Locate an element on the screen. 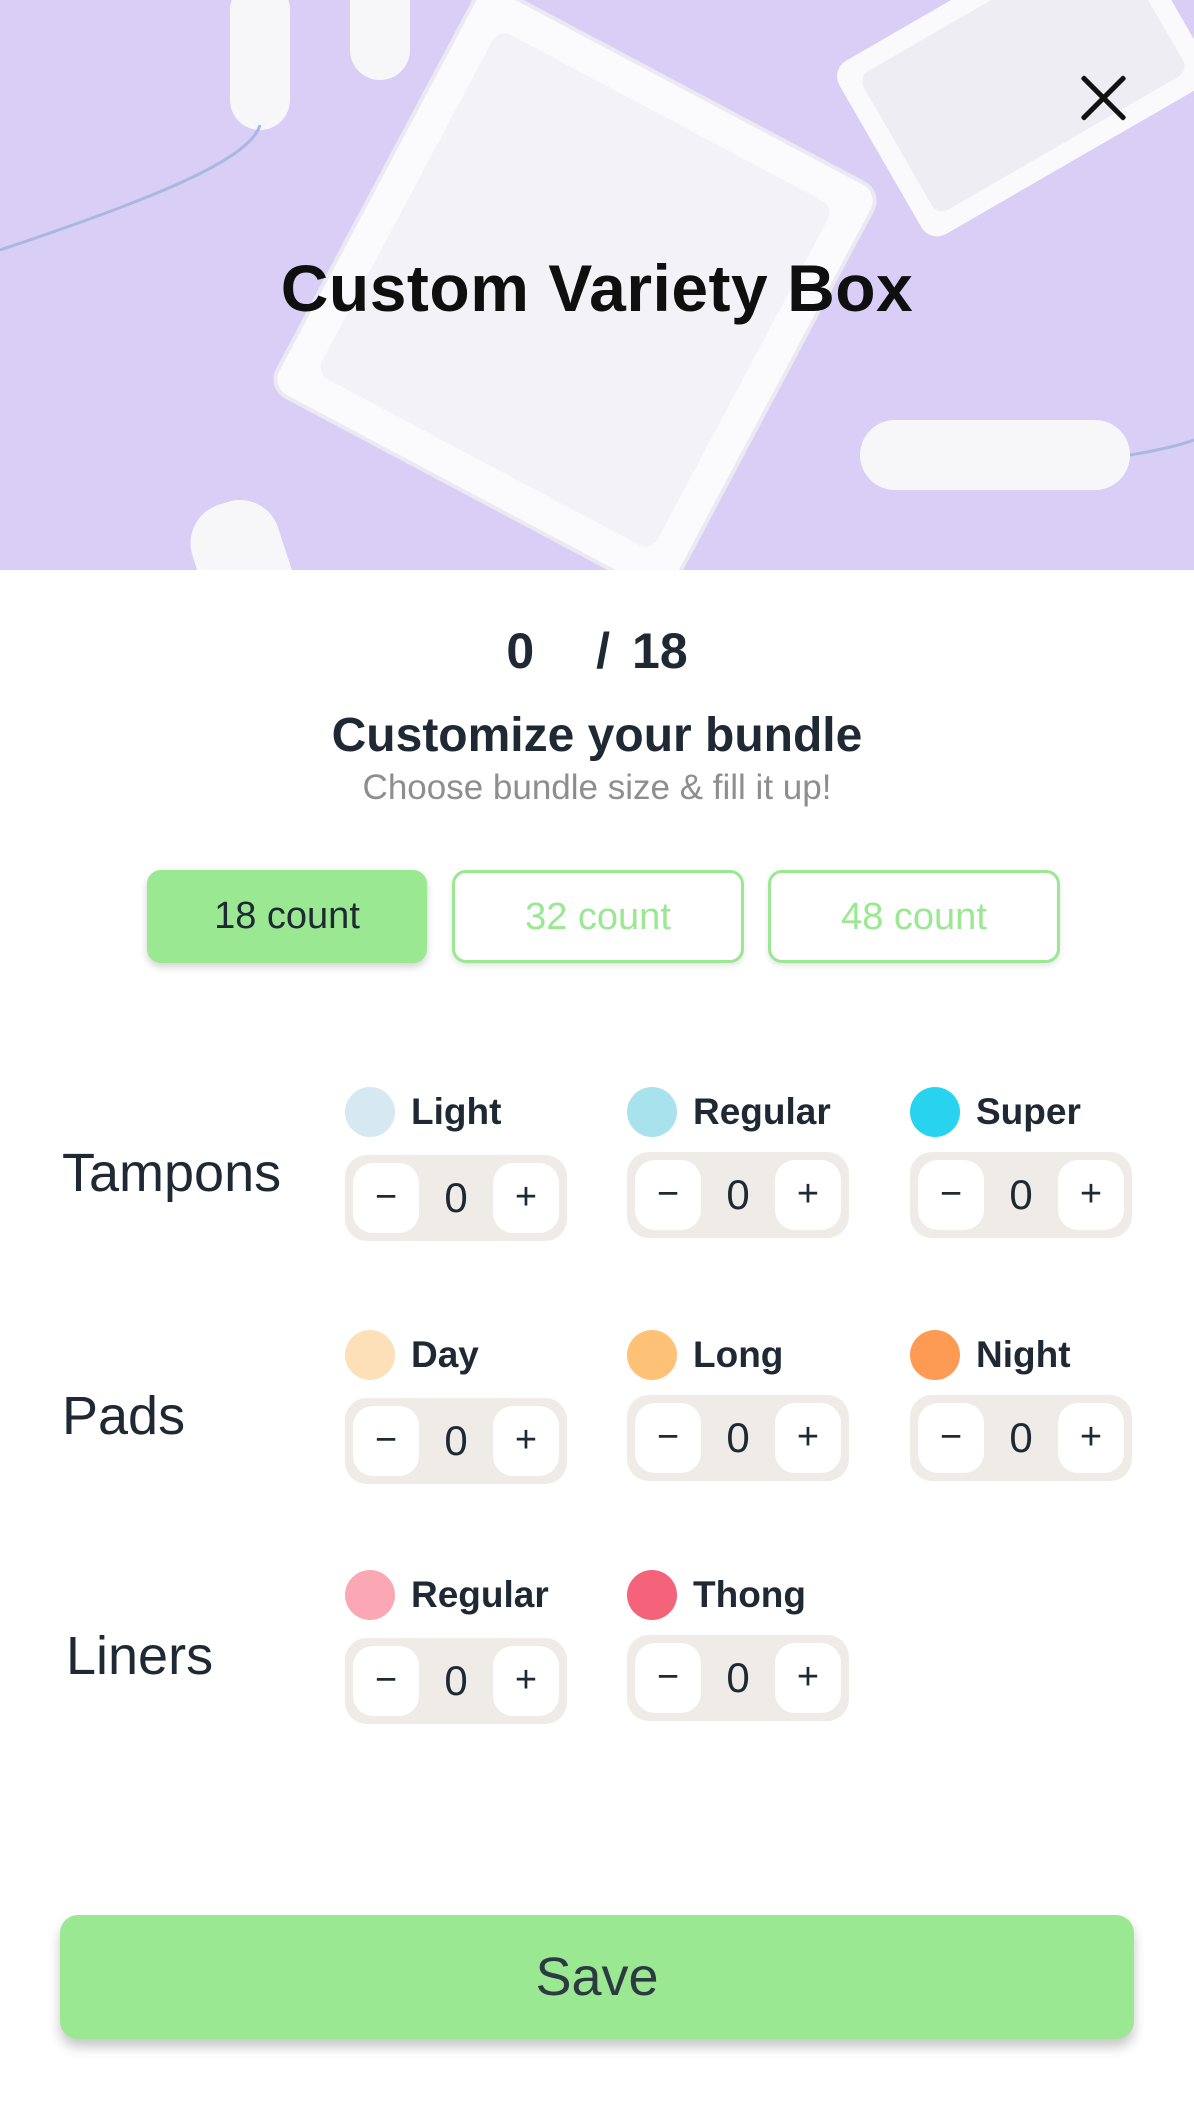  close-icon is located at coordinates (1103, 98).